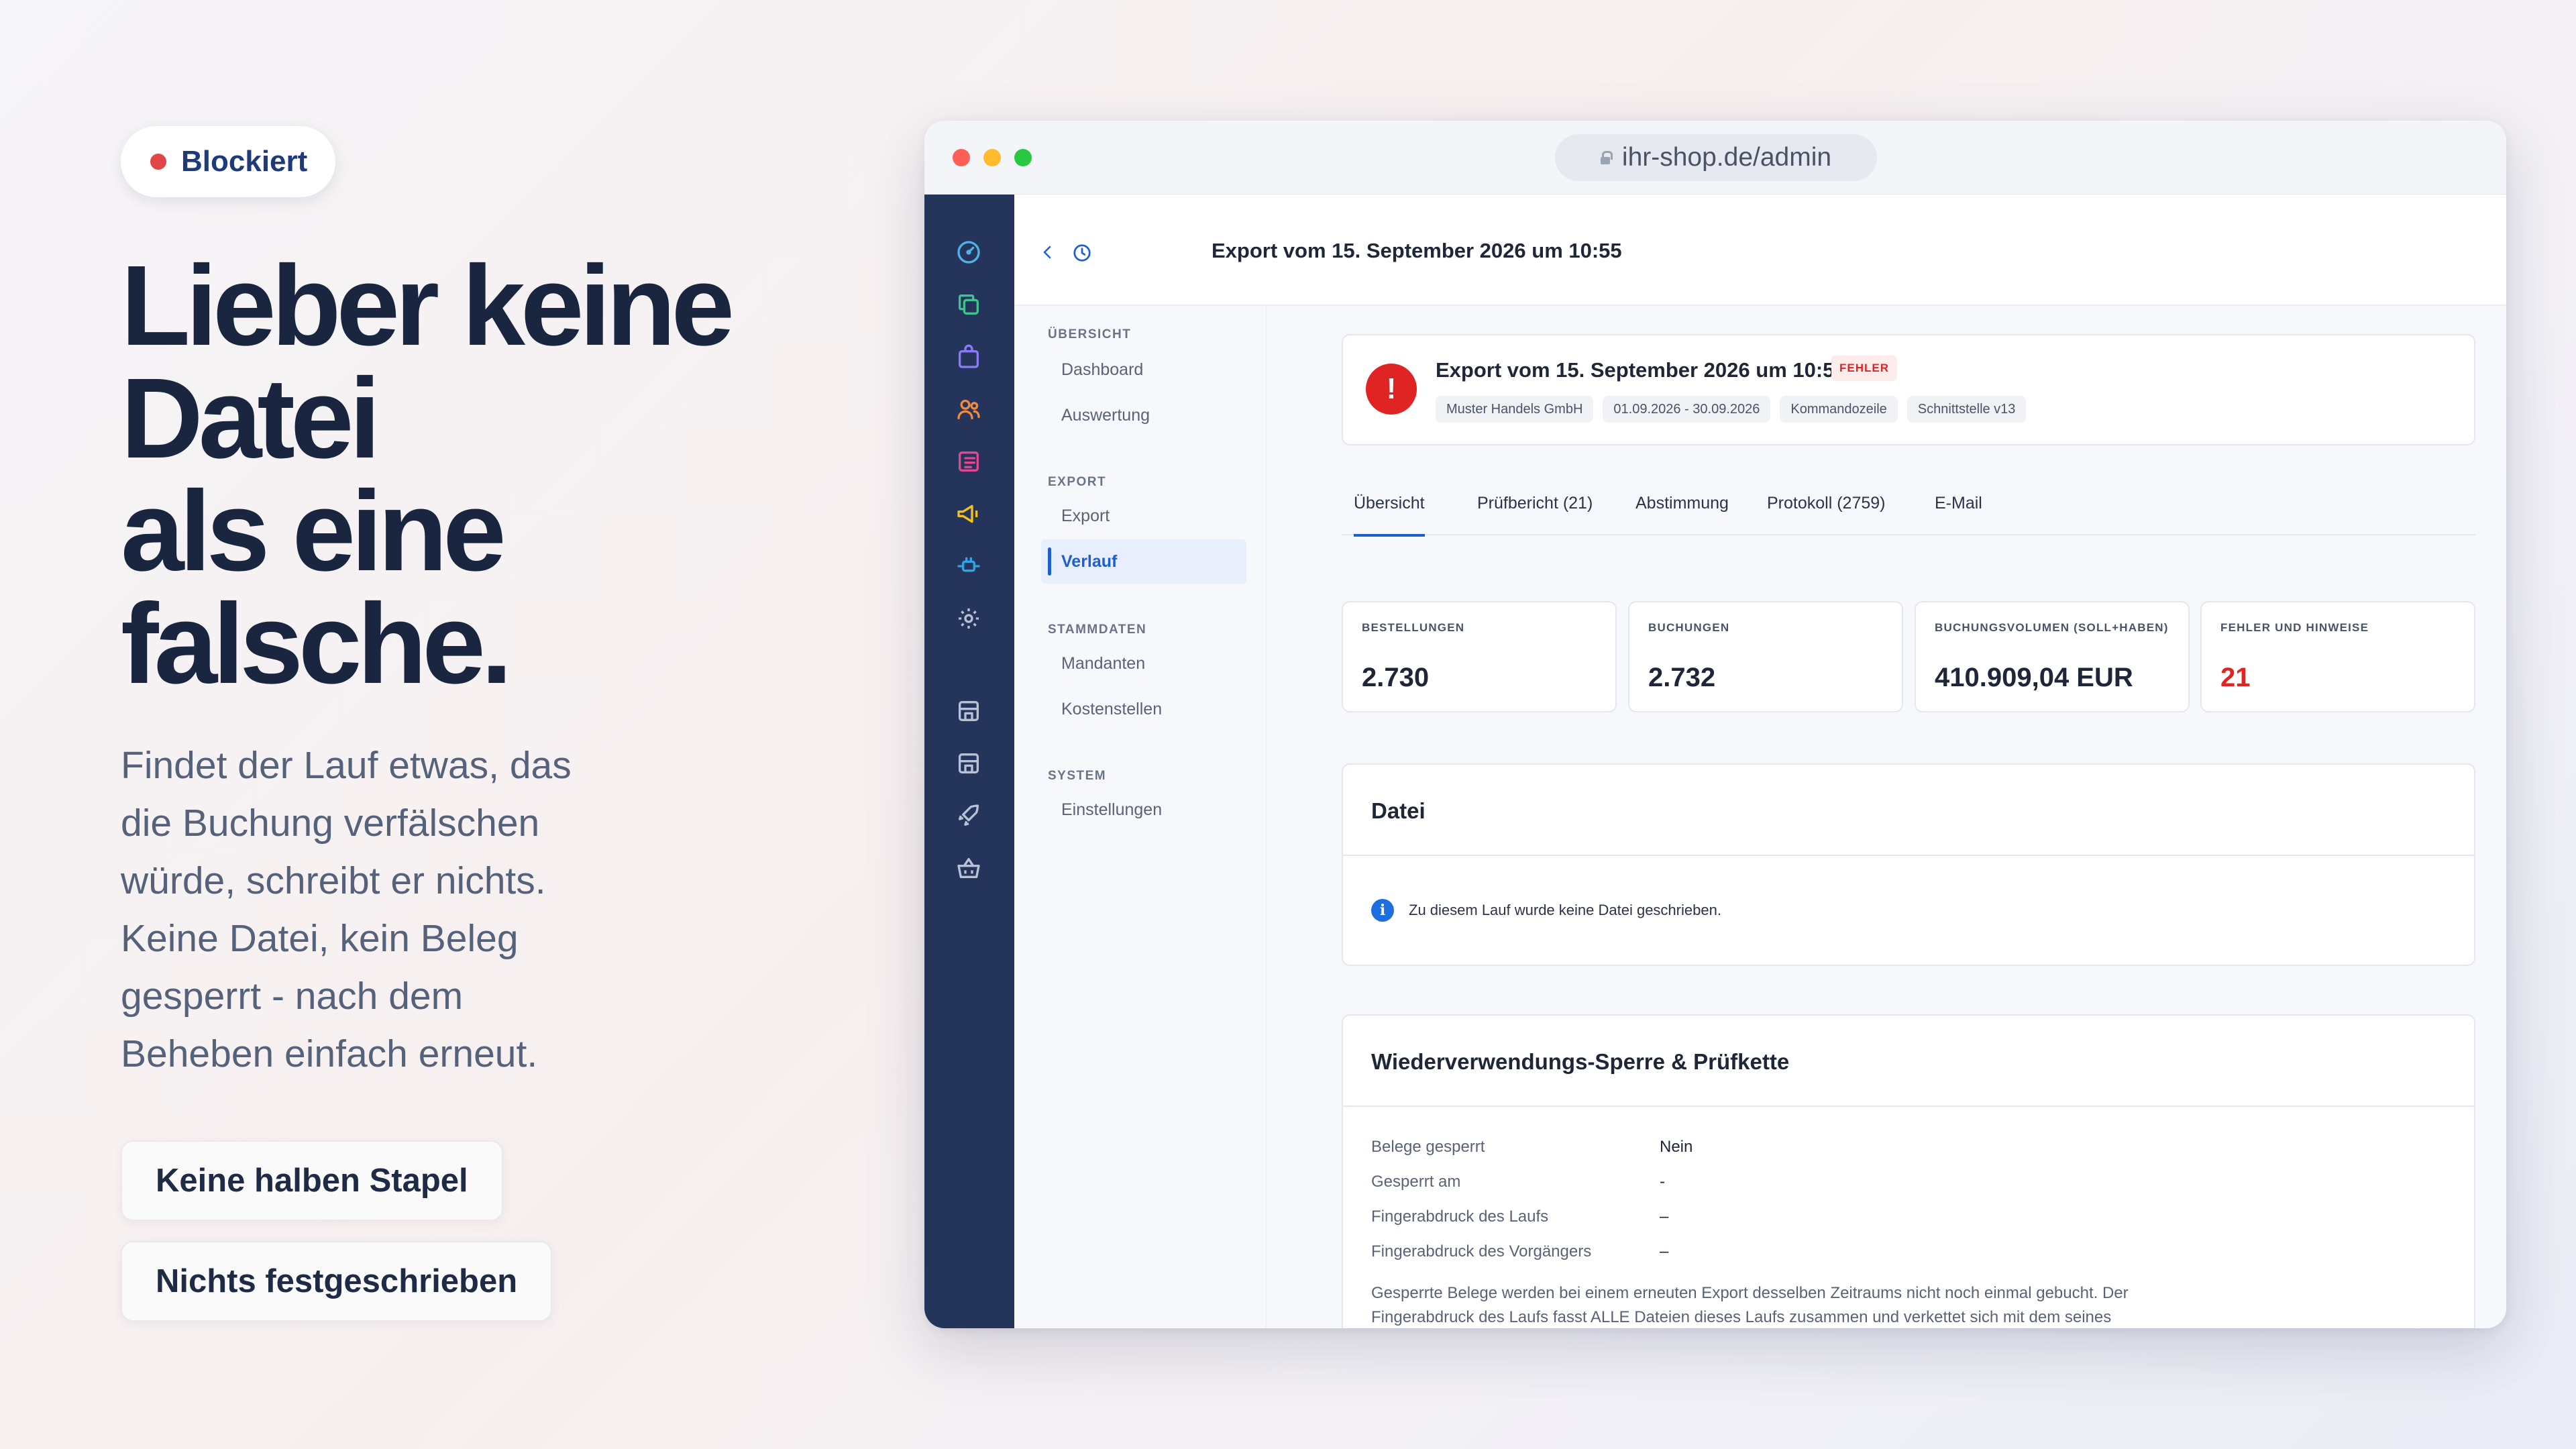  I want to click on stat-label: FEHLER UND HINWEISE, so click(2294, 627).